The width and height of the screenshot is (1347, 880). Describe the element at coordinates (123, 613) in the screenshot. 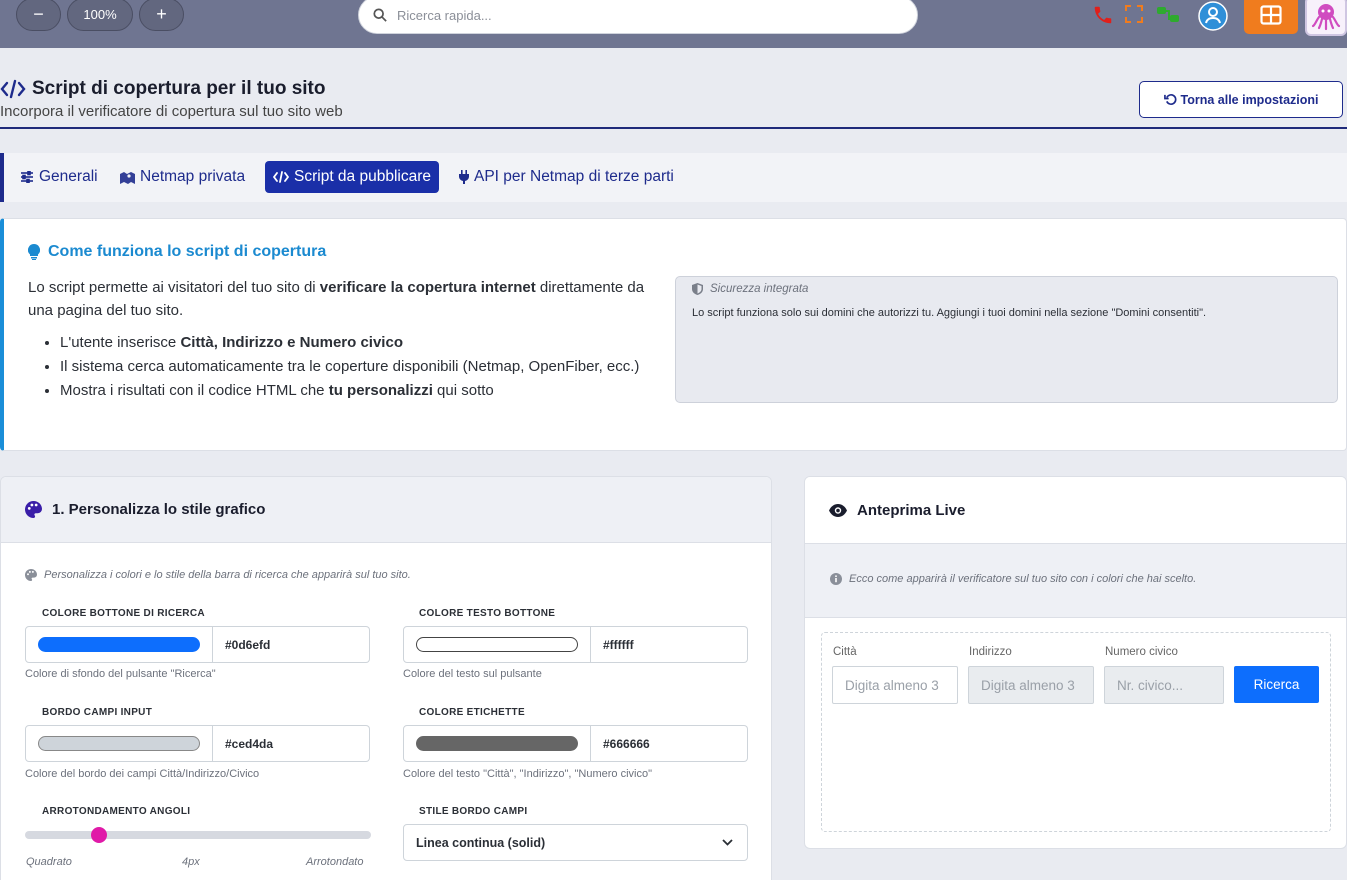

I see `button-color-label: COLORE BOTTONE DI RICERCA` at that location.